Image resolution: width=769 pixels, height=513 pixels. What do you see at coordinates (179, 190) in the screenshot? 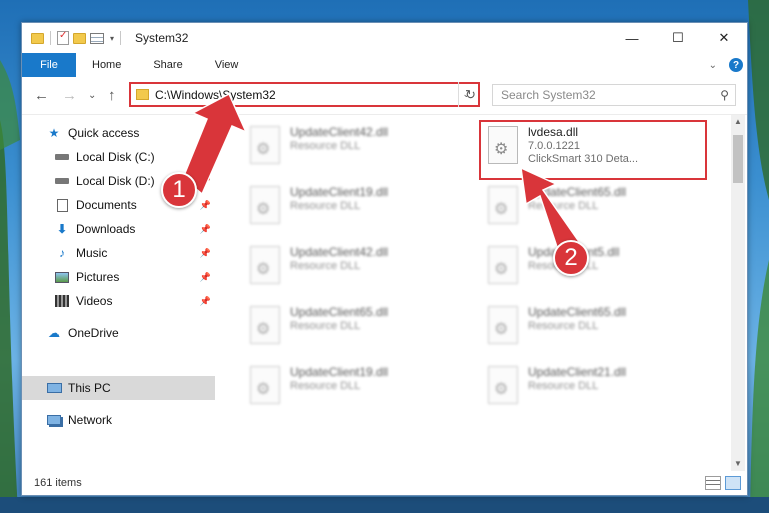
I see `step-badge-1: 1` at bounding box center [179, 190].